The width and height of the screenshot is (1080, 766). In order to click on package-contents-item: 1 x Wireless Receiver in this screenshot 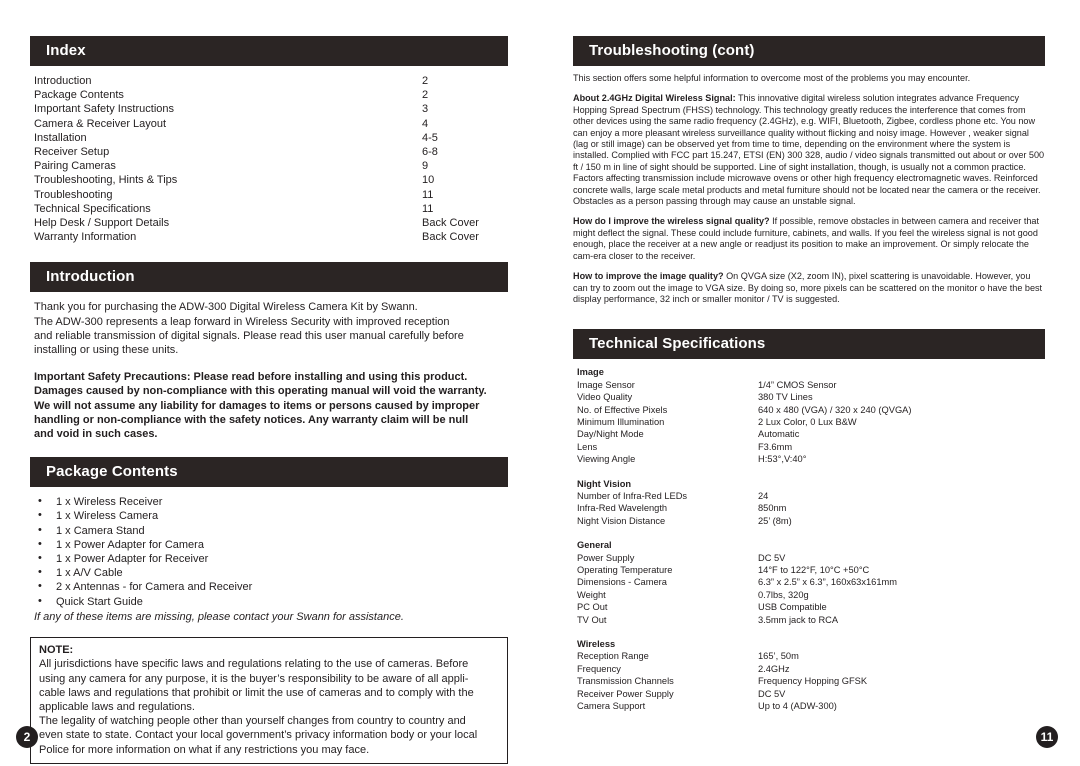, I will do `click(271, 501)`.